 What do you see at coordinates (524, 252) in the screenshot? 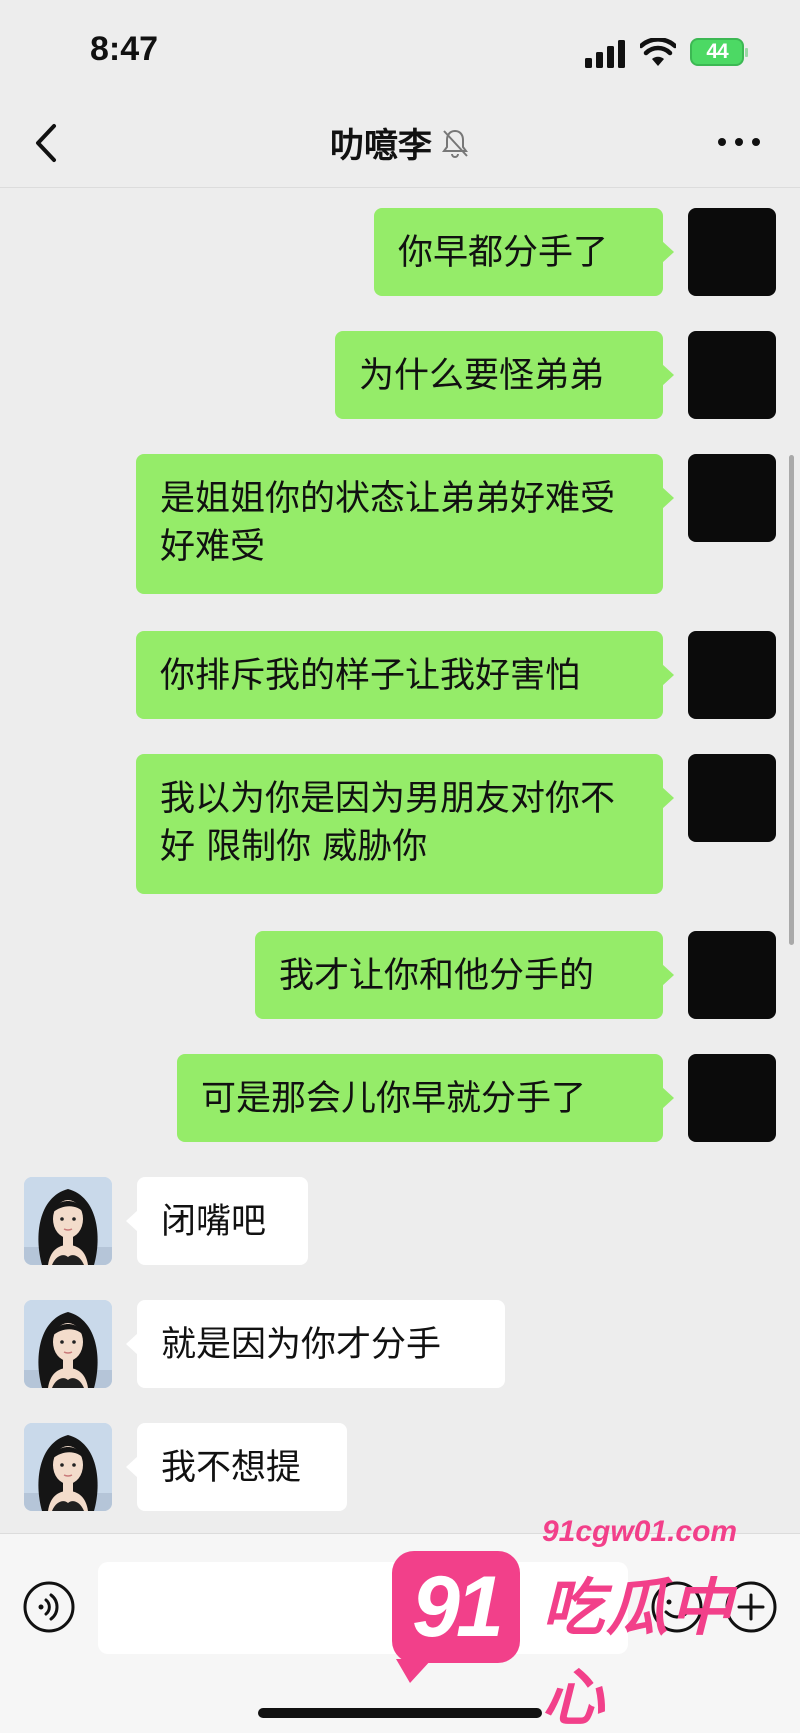
I see `outgoing-message-bubble: 你早都分手了` at bounding box center [524, 252].